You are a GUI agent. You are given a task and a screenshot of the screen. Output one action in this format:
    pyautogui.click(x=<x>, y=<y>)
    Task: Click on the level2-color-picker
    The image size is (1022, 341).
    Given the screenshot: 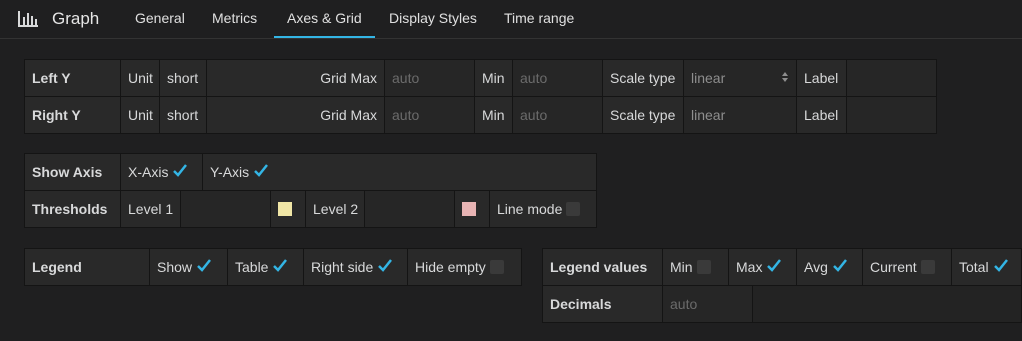 What is the action you would take?
    pyautogui.click(x=472, y=209)
    